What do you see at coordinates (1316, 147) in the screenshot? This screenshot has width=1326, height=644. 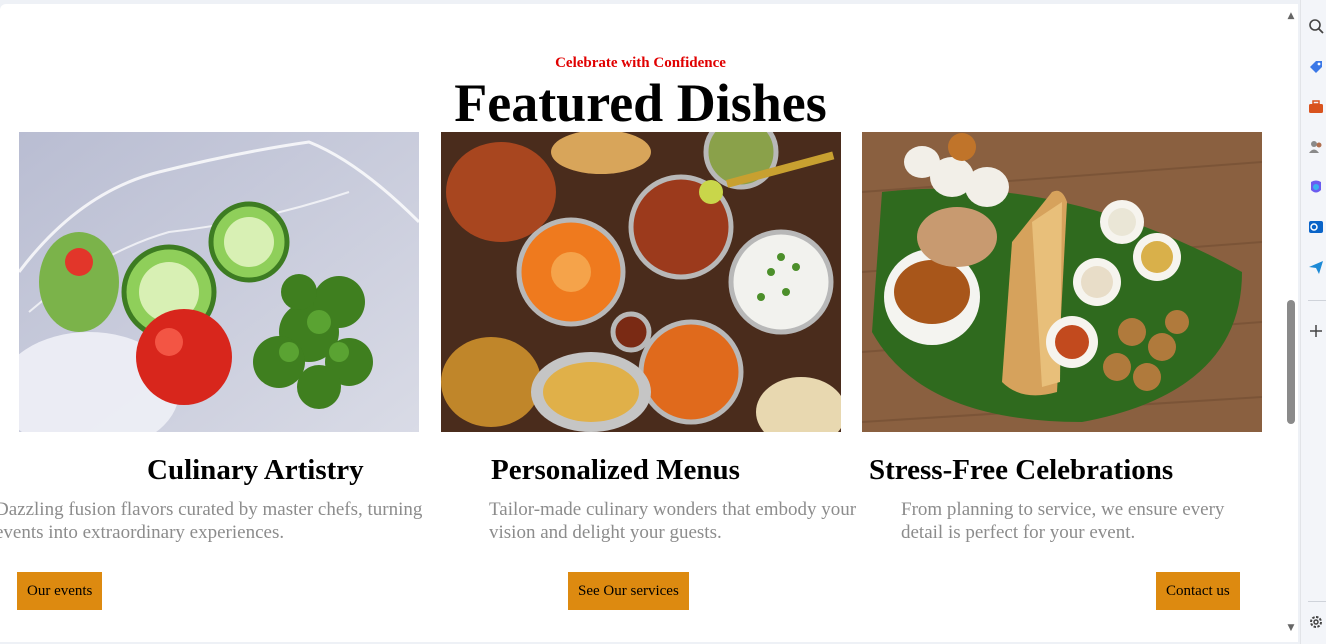 I see `people-icon` at bounding box center [1316, 147].